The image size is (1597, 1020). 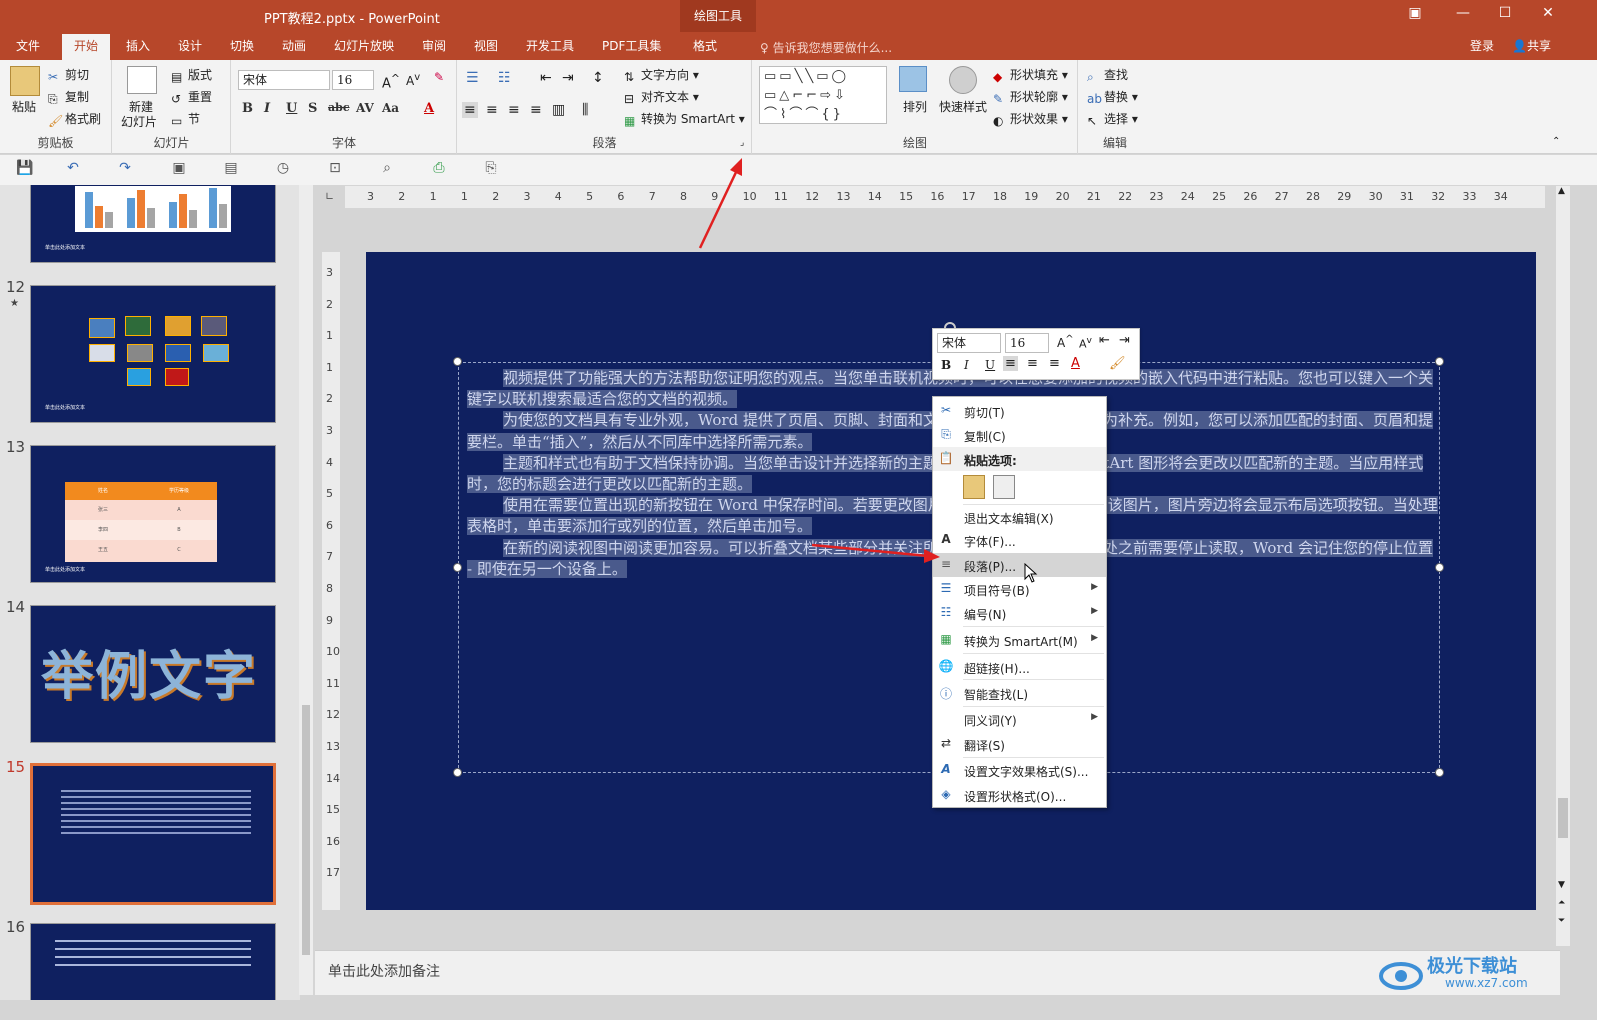 What do you see at coordinates (391, 81) in the screenshot?
I see `grow-font-icon: A^` at bounding box center [391, 81].